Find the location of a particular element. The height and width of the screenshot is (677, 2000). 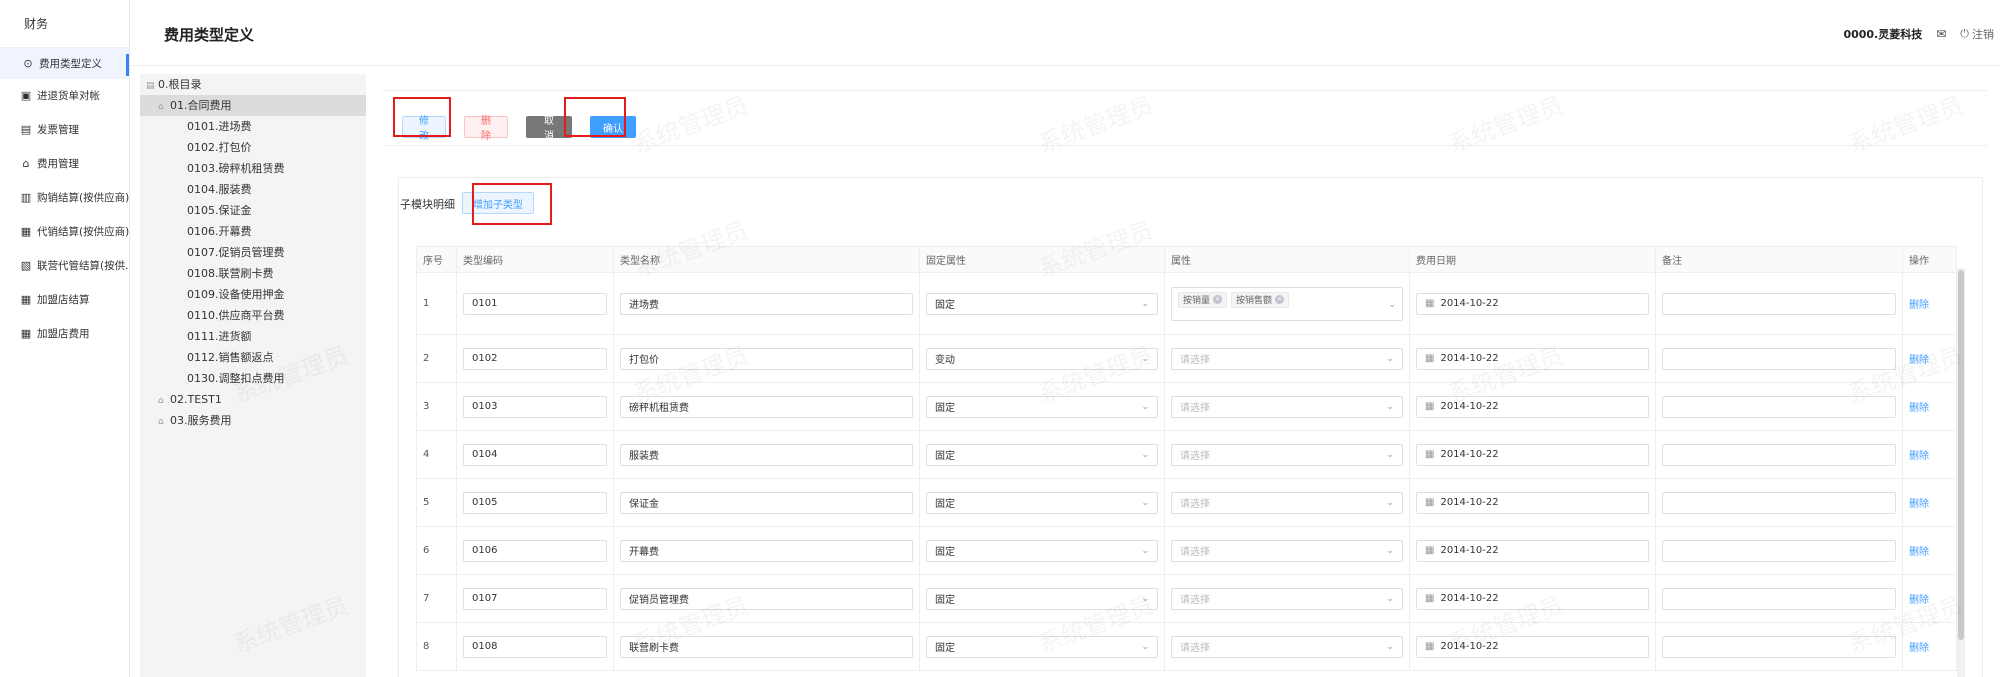

name-input: 开幕费 is located at coordinates (766, 550).